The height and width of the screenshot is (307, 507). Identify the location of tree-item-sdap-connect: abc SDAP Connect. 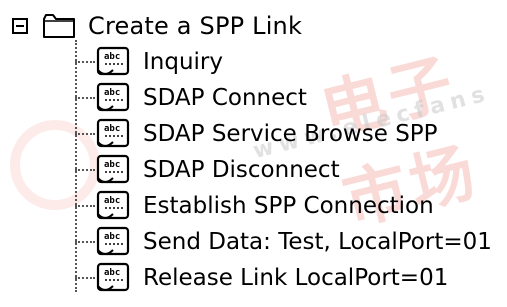
(191, 98).